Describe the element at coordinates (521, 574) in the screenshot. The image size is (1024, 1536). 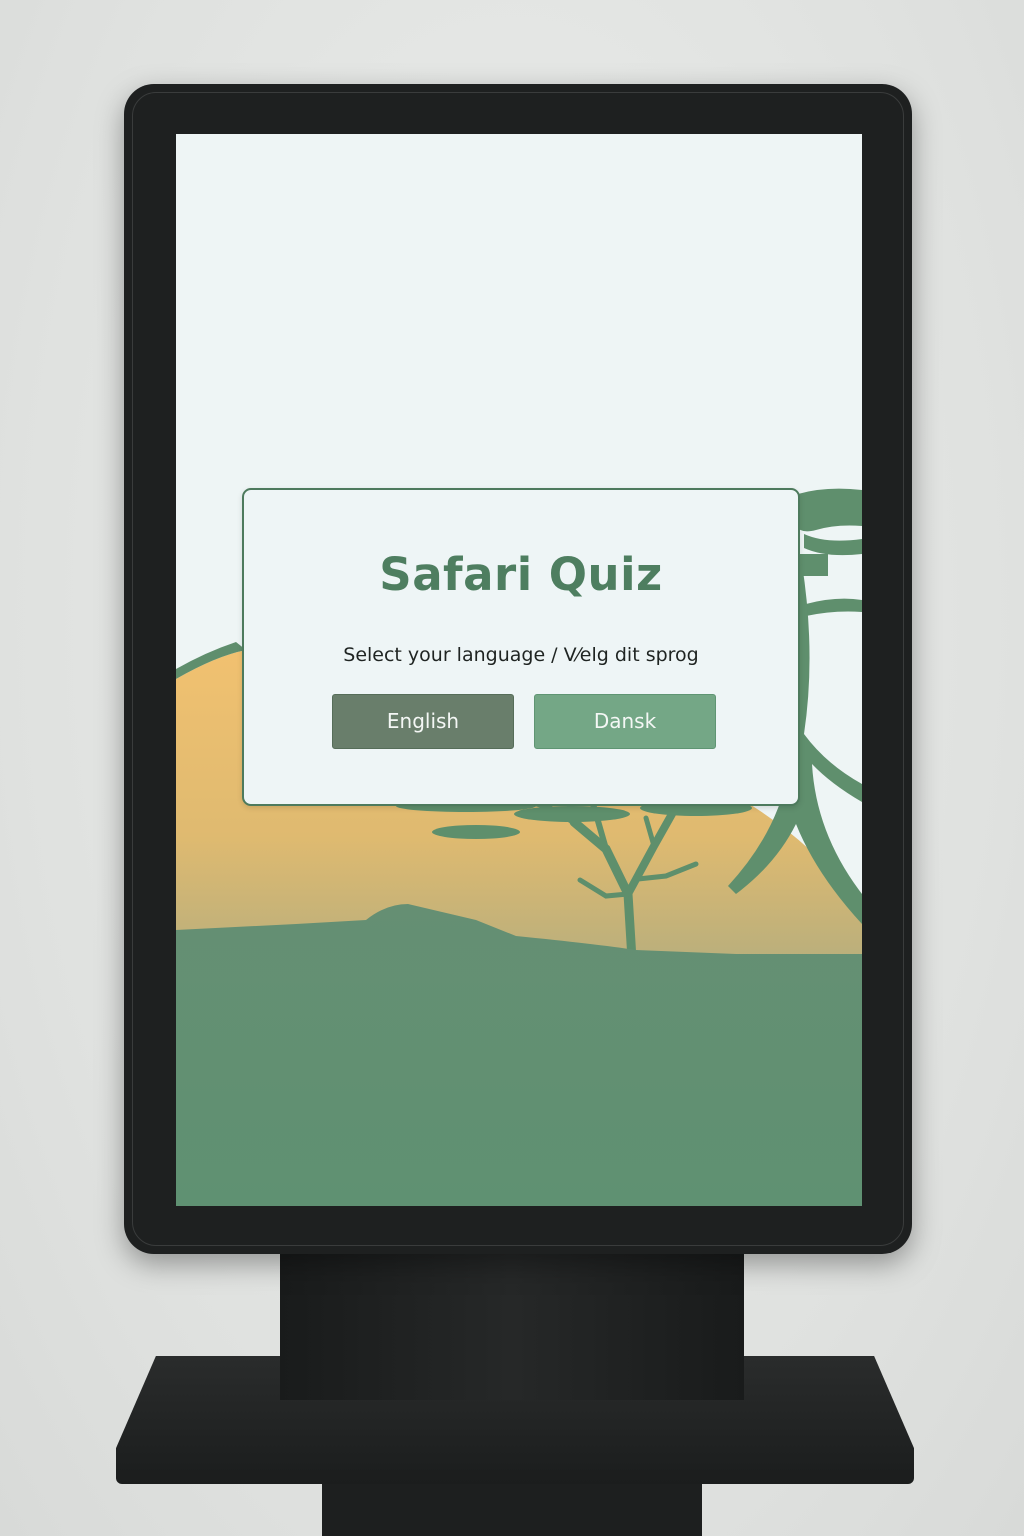
I see `dialog-title: Safari Quiz` at that location.